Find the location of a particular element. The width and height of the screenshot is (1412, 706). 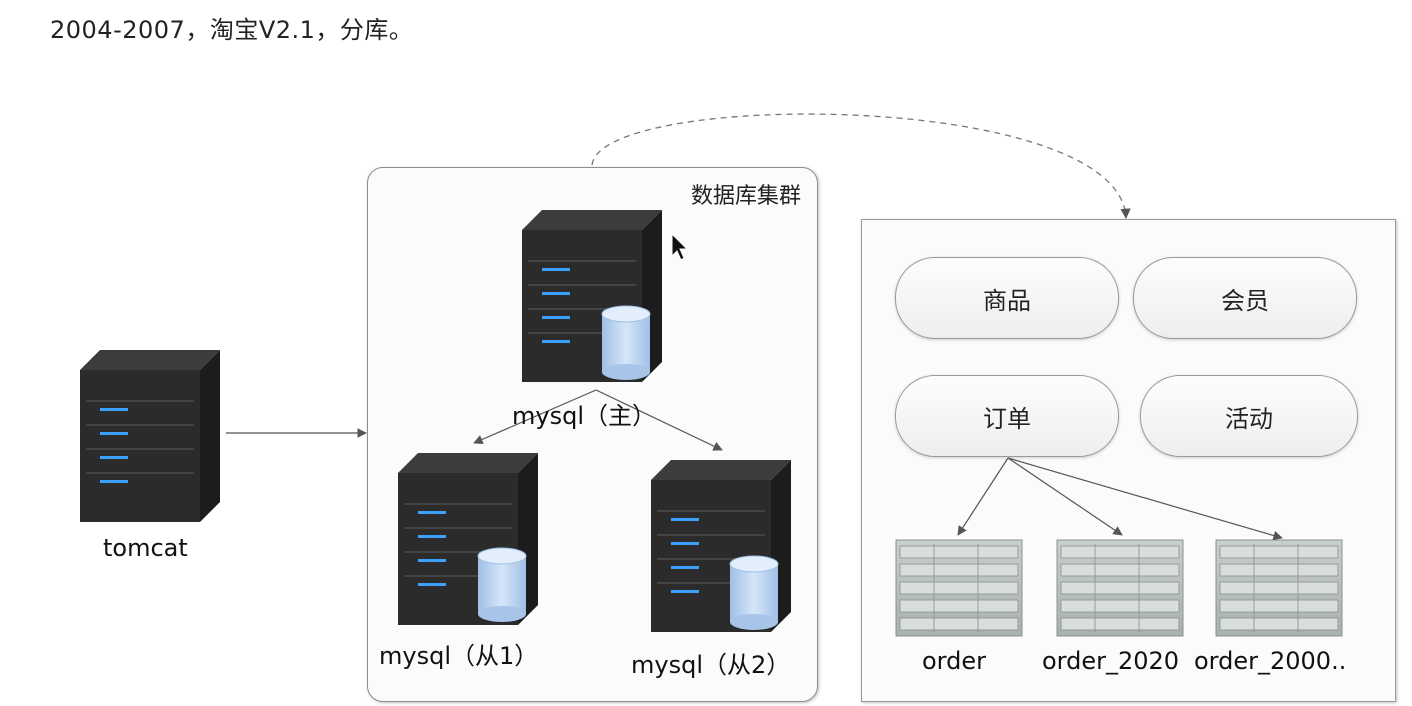

slave2-database-icon is located at coordinates (754, 593).